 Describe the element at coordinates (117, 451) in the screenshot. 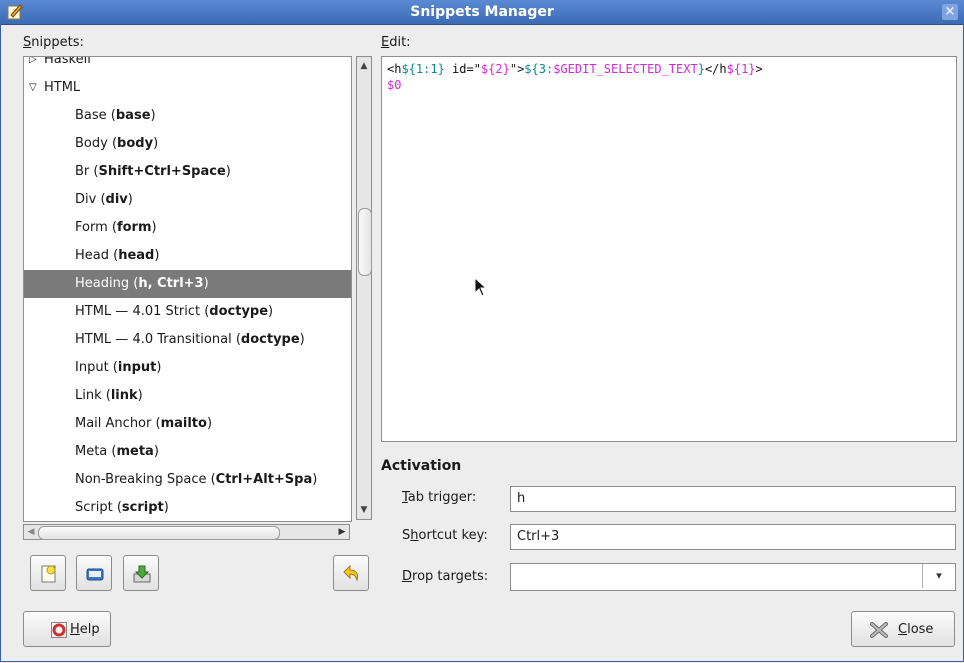

I see `tree-snippet-label: Meta (meta)` at that location.